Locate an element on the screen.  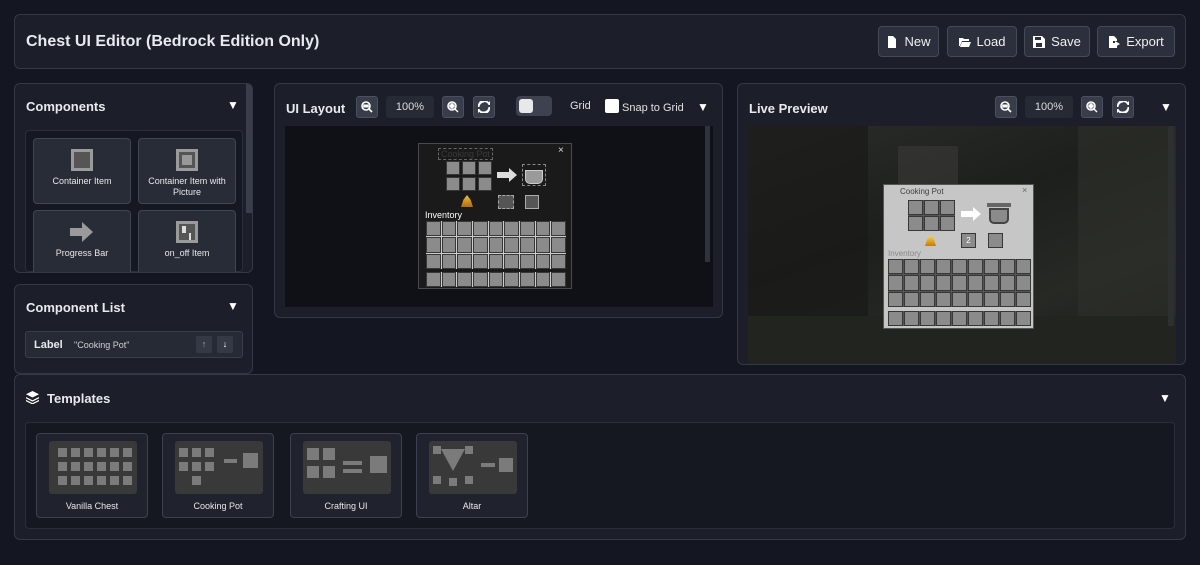
template-label: Altar is located at coordinates (472, 506).